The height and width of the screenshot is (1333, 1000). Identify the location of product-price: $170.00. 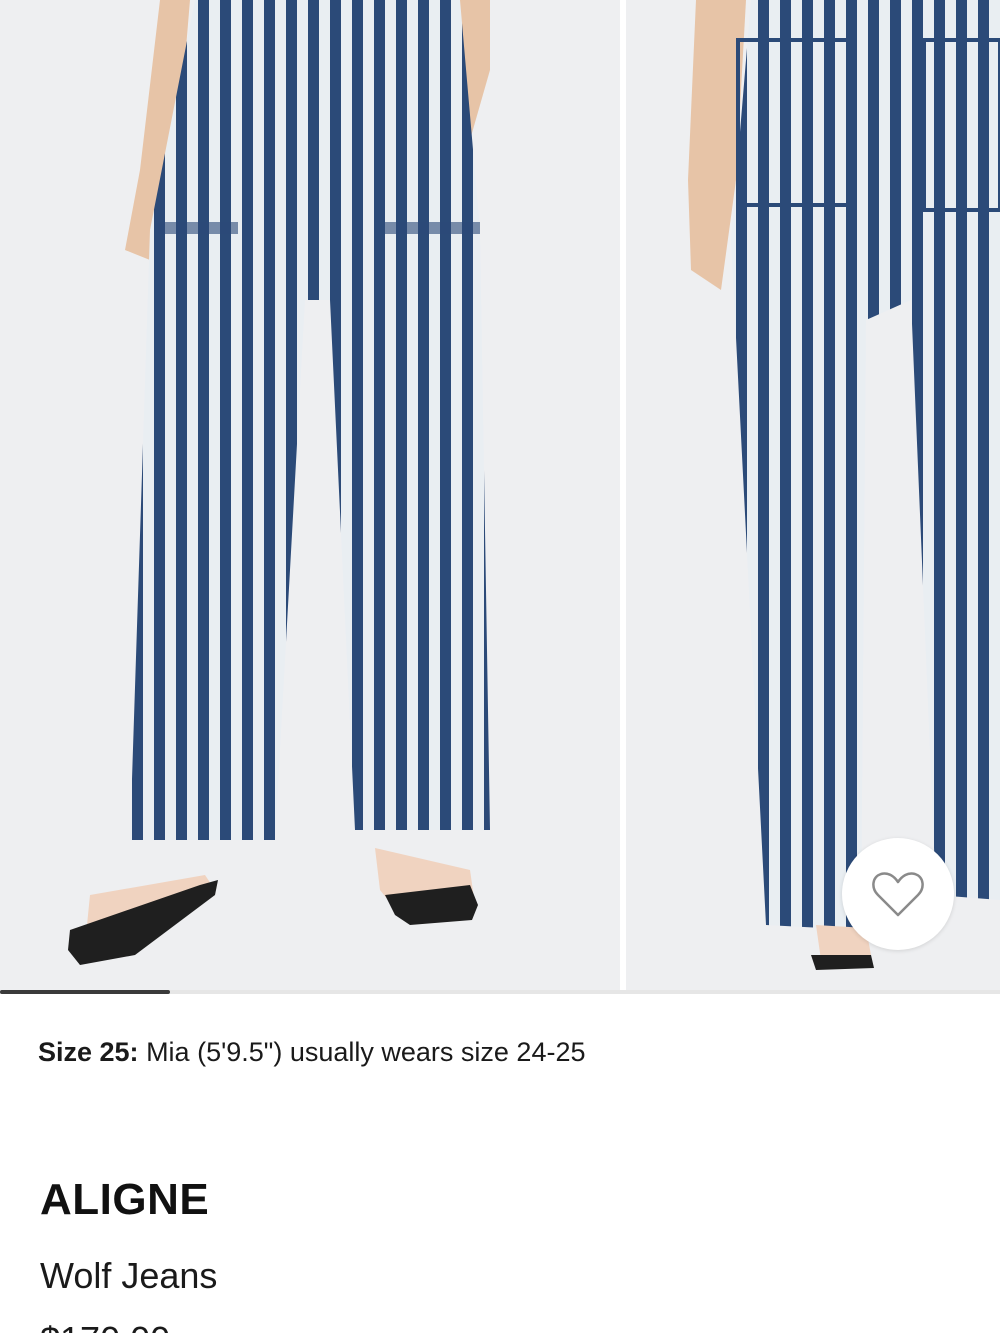
(105, 1325).